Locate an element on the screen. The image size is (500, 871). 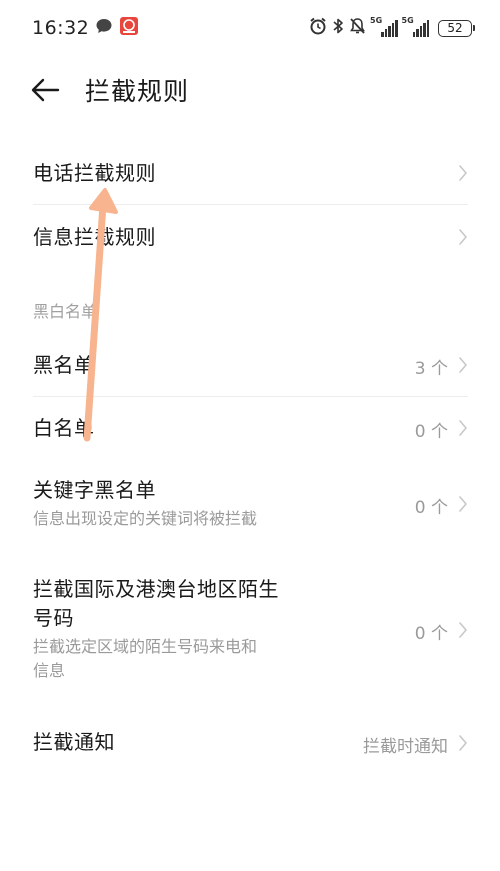
bell-off-icon is located at coordinates (357, 28).